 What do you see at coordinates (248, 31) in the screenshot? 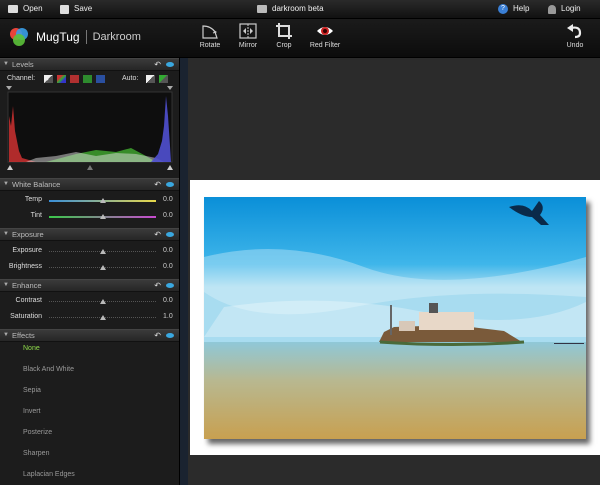
I see `mirror-icon` at bounding box center [248, 31].